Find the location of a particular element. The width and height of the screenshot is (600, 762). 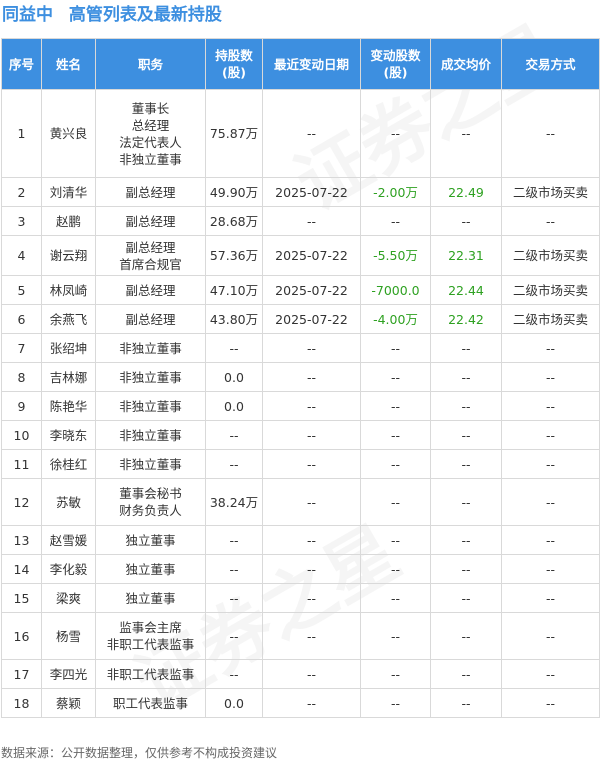

cell-name: 李化毅 is located at coordinates (68, 569).